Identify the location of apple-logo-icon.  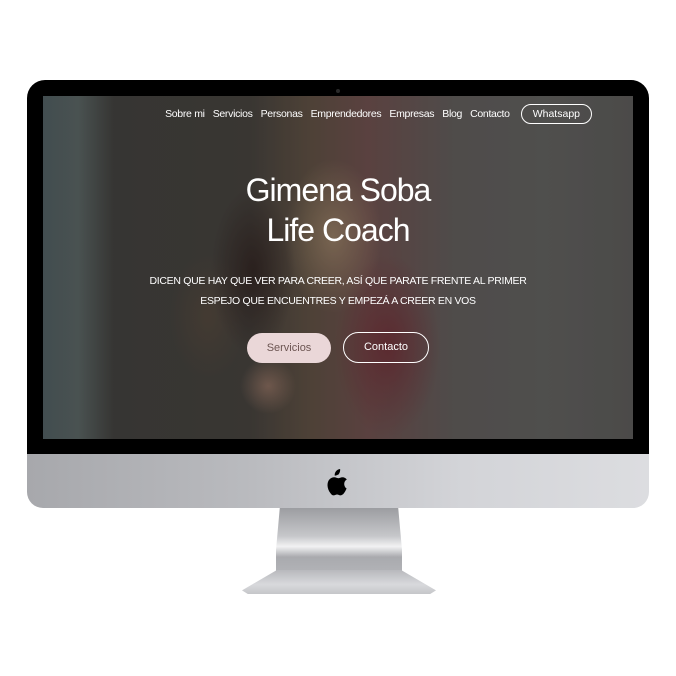
(337, 482).